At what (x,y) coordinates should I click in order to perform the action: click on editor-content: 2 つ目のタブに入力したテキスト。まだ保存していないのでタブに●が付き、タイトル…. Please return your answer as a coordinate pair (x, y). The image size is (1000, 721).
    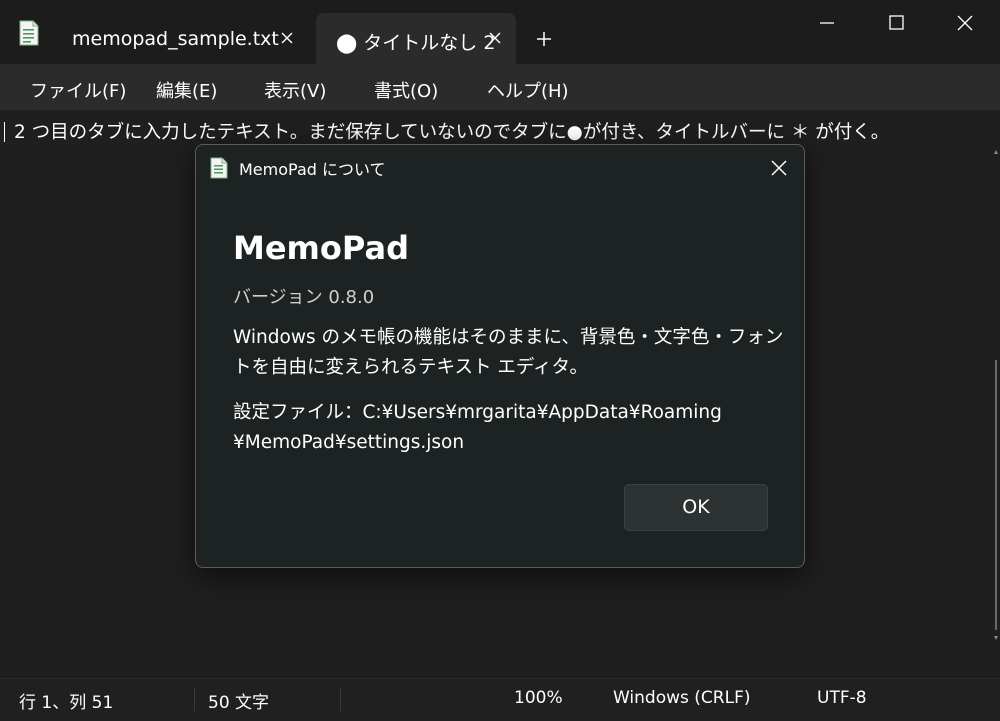
    Looking at the image, I should click on (452, 132).